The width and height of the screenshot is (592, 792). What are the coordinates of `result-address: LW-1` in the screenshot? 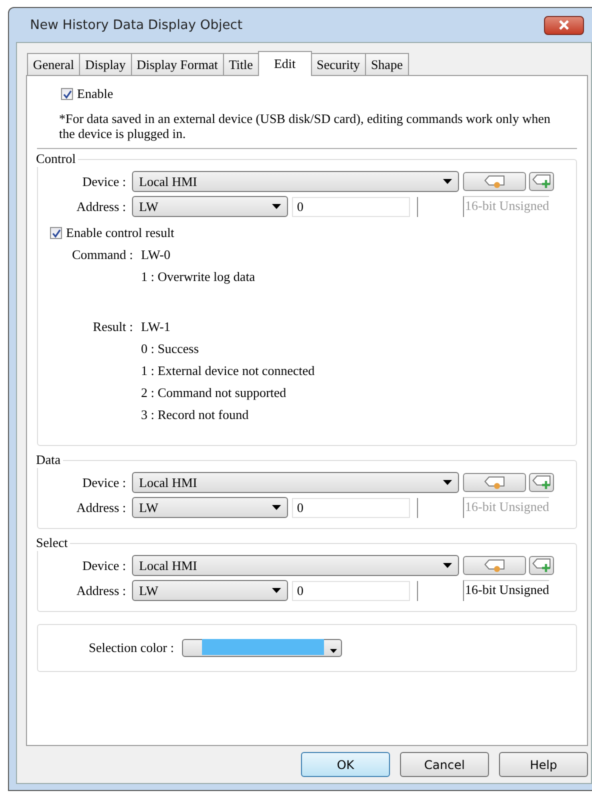 It's located at (155, 327).